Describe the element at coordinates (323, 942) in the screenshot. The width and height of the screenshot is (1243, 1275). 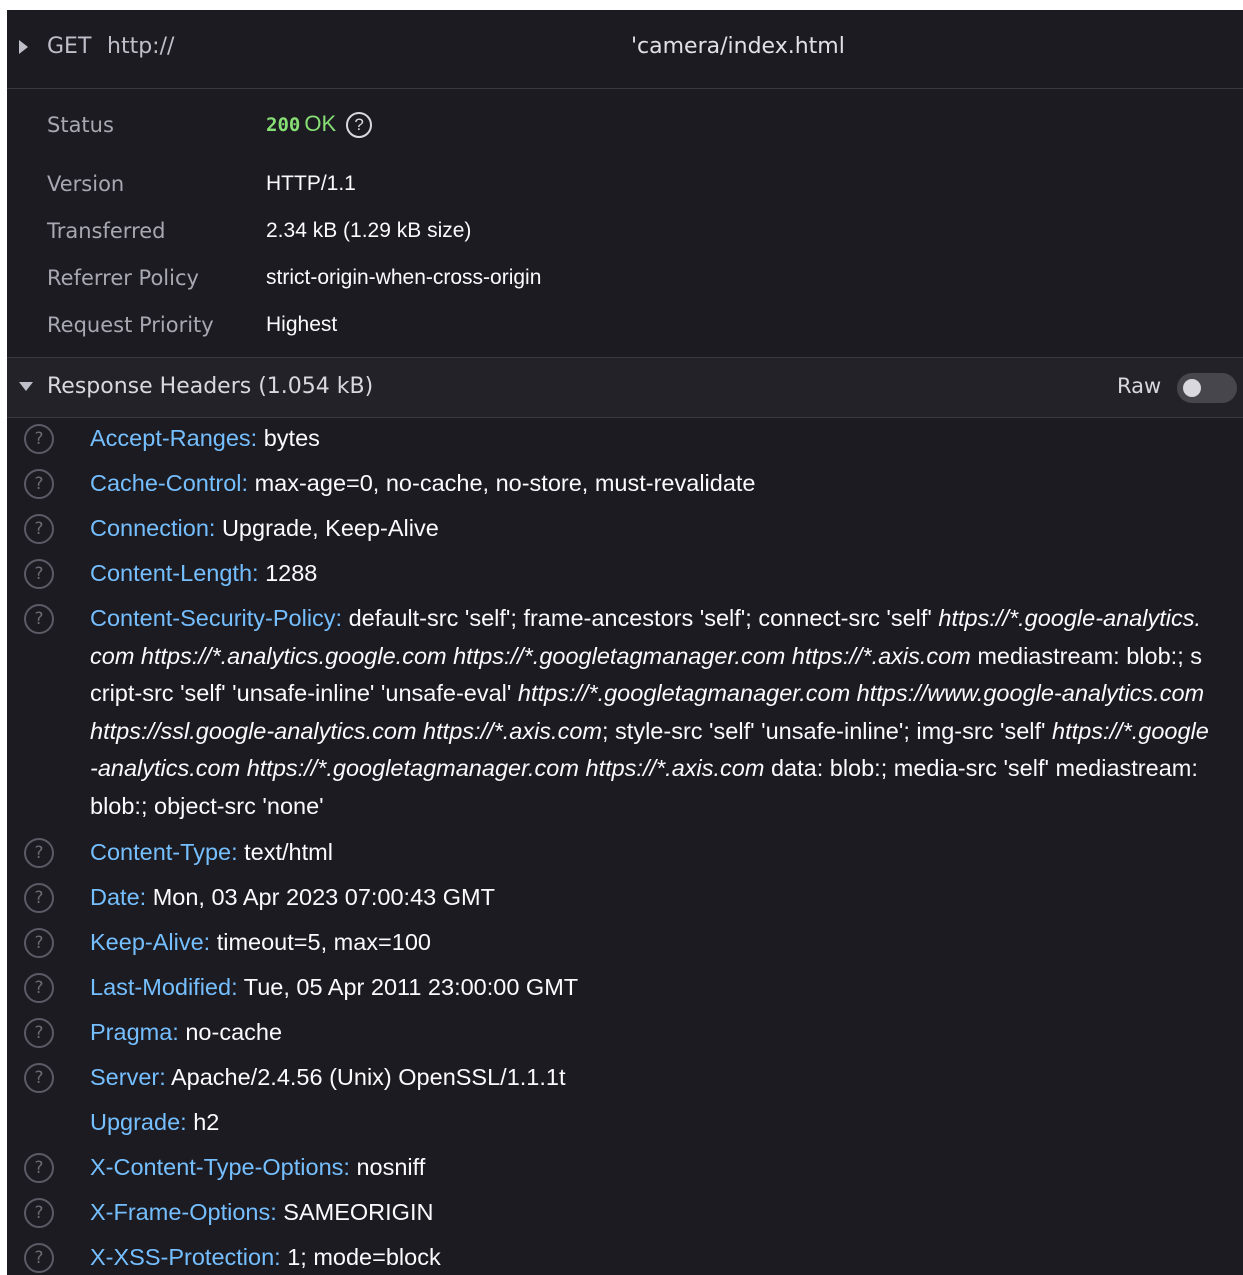
I see `header-value: timeout=5, max=100` at that location.